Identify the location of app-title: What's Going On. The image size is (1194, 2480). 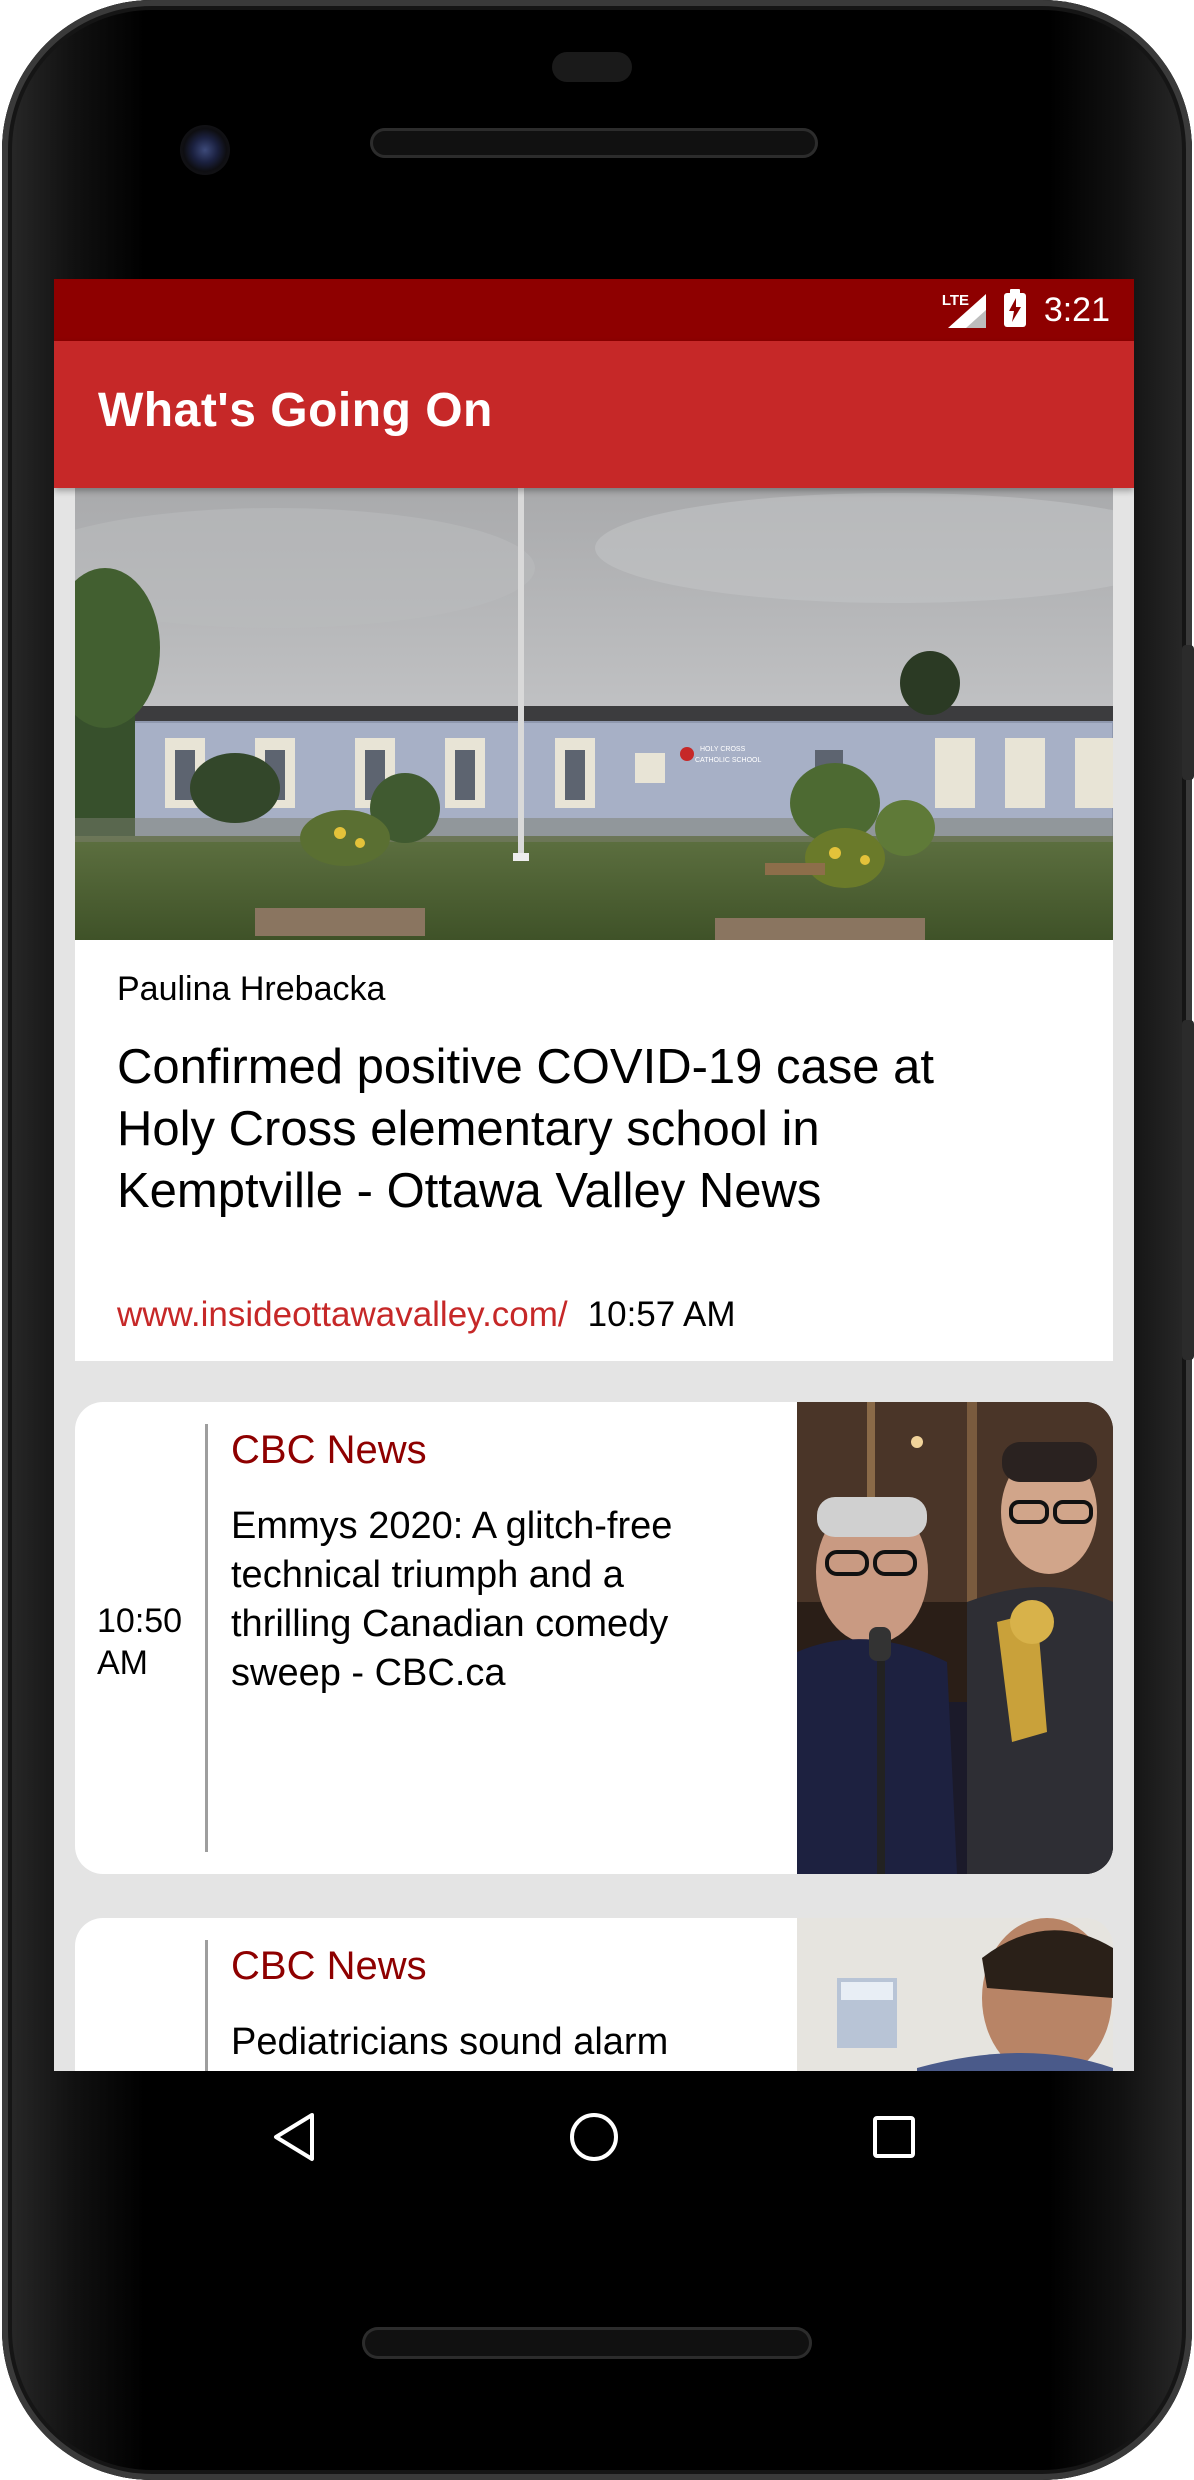
(295, 410).